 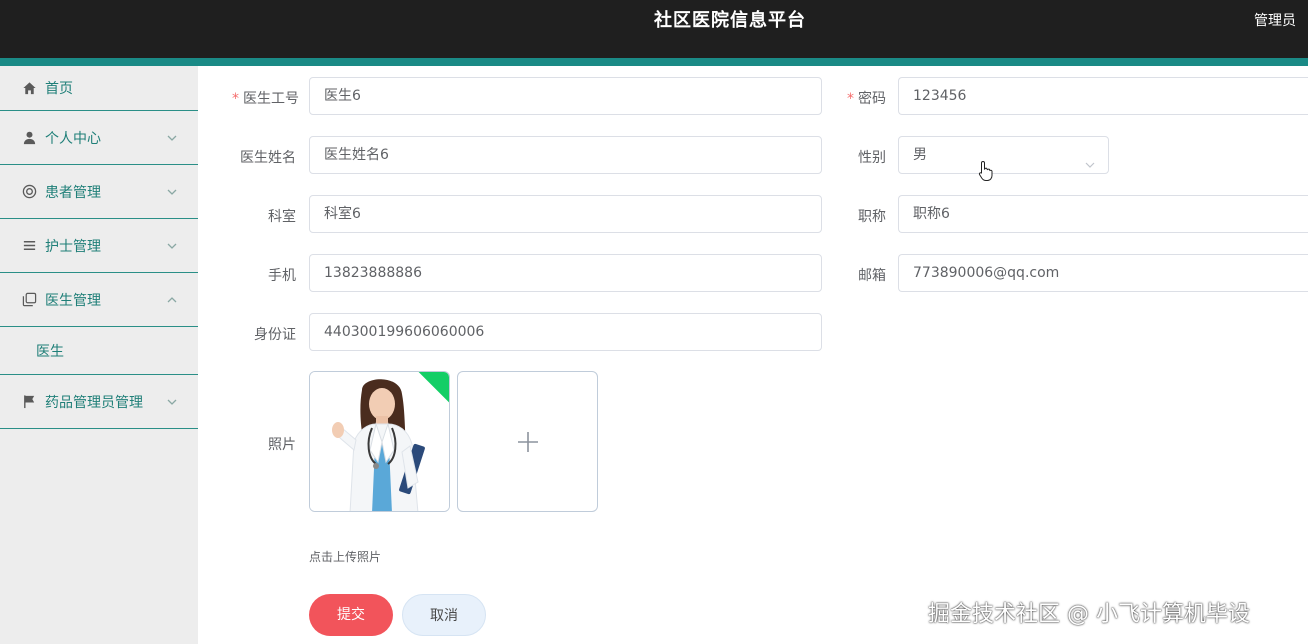 What do you see at coordinates (351, 615) in the screenshot?
I see `submit-button: 提交` at bounding box center [351, 615].